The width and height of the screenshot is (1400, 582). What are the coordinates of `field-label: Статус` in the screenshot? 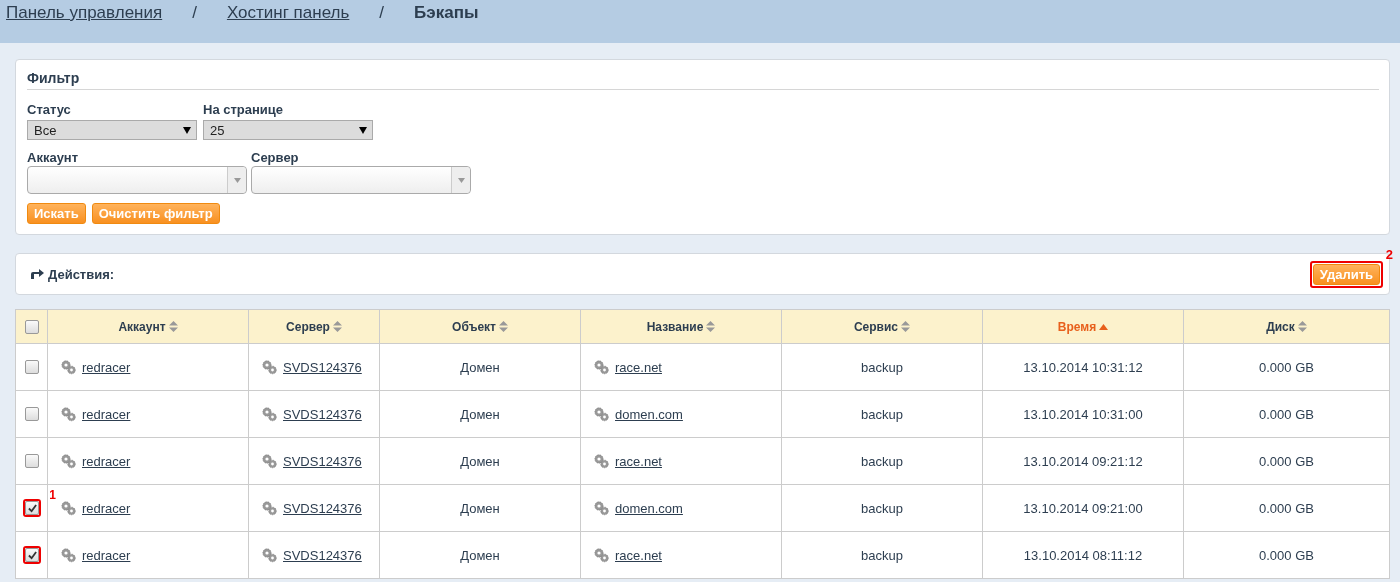 It's located at (49, 109).